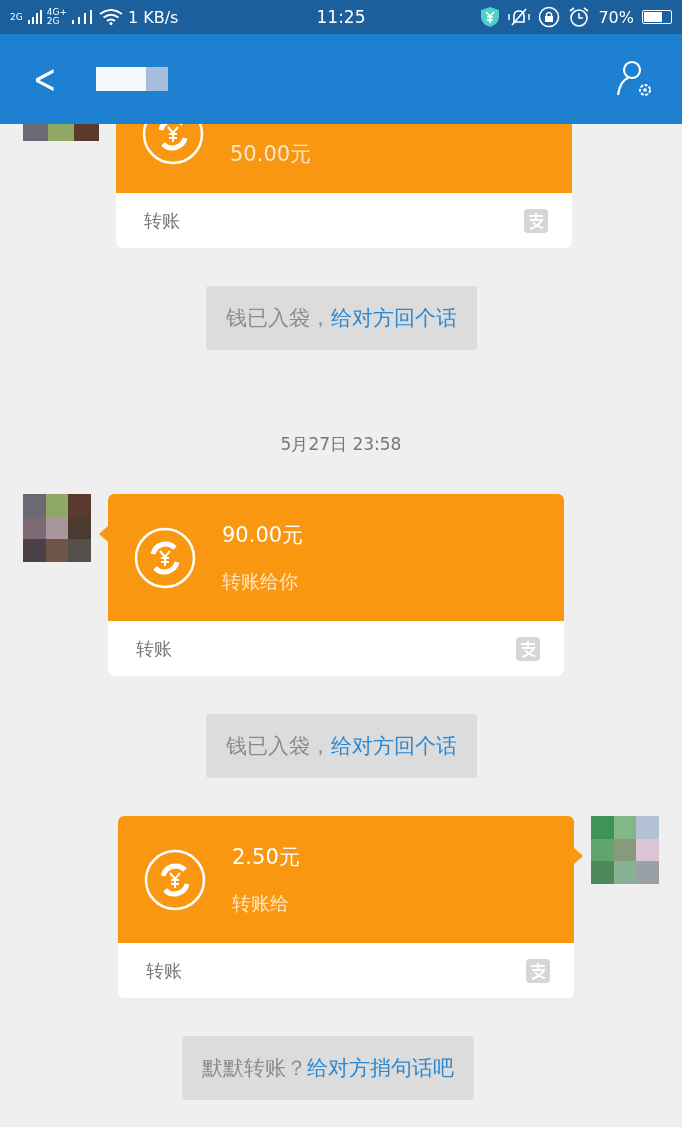 The image size is (682, 1127). Describe the element at coordinates (110, 17) in the screenshot. I see `wifi-icon` at that location.